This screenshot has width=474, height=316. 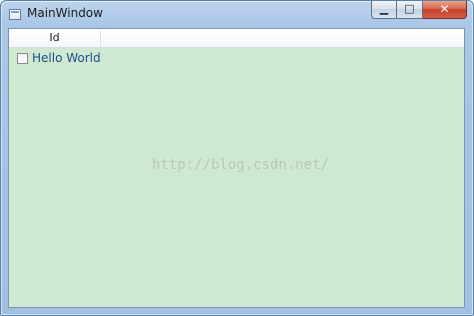 I want to click on close-icon: ✕, so click(x=444, y=9).